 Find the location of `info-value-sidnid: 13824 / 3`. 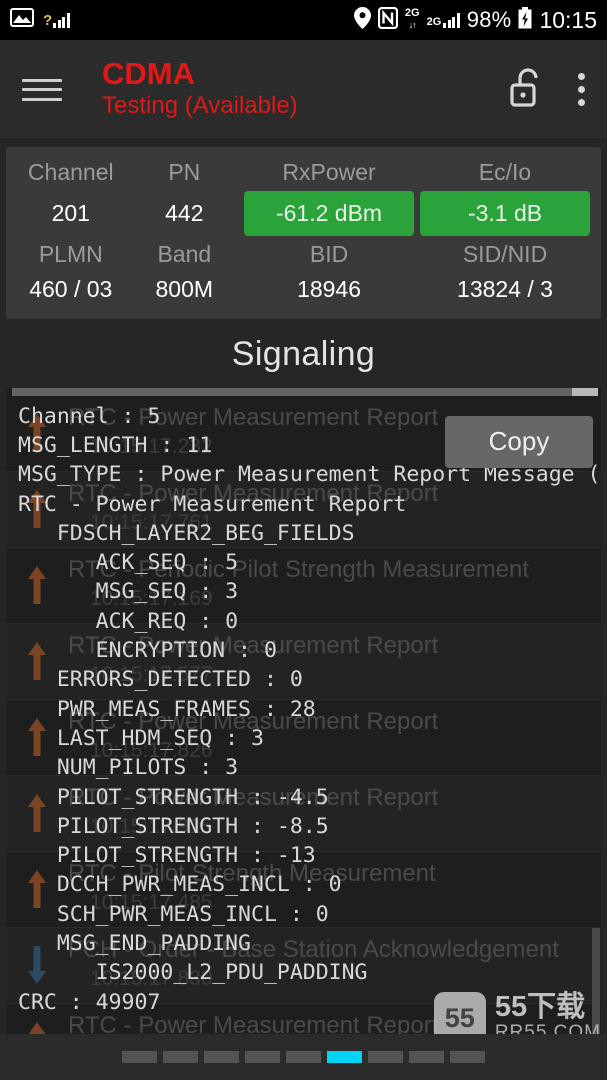

info-value-sidnid: 13824 / 3 is located at coordinates (505, 289).